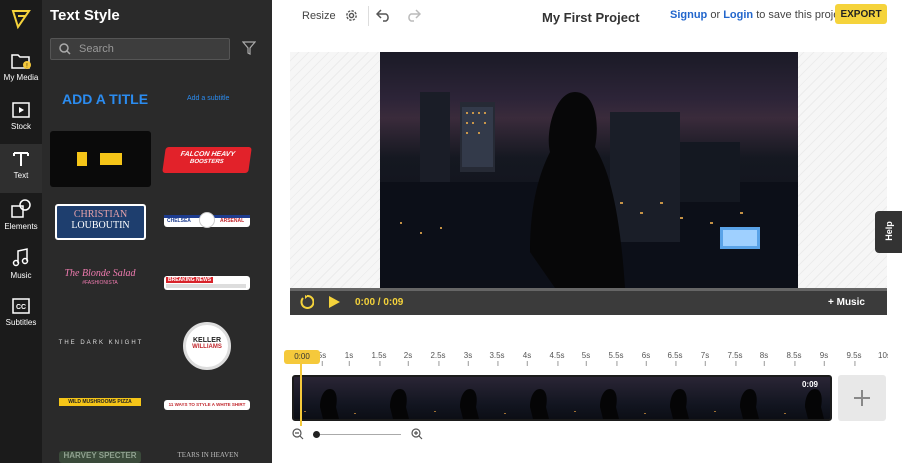  I want to click on rail-item-elements: Elements, so click(21, 217).